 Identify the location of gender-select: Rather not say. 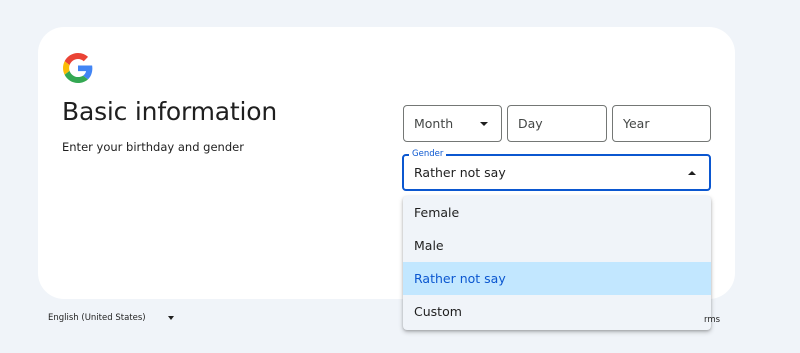
(556, 172).